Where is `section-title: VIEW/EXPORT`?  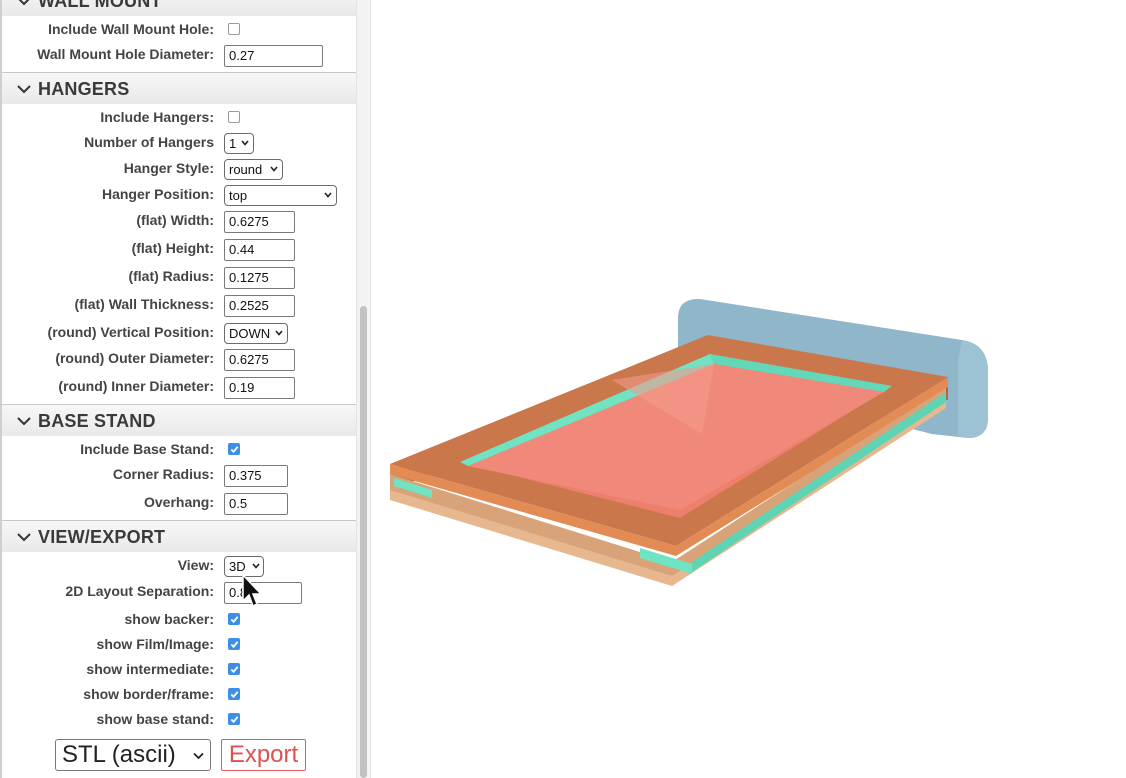
section-title: VIEW/EXPORT is located at coordinates (102, 537).